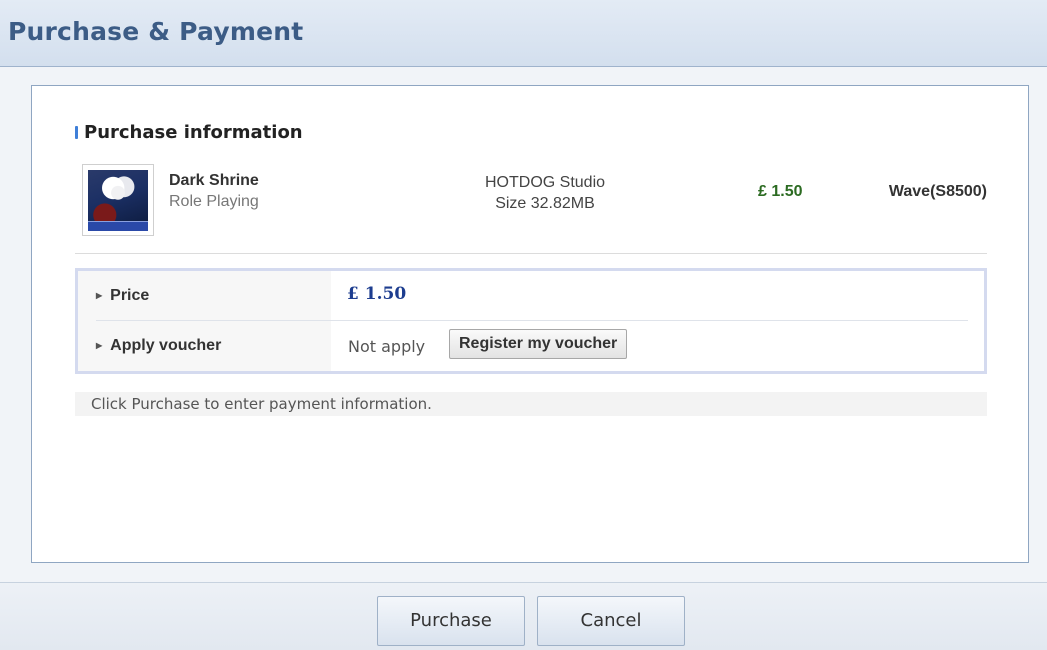 The width and height of the screenshot is (1047, 650). I want to click on title-bar: Purchase & Payment, so click(523, 33).